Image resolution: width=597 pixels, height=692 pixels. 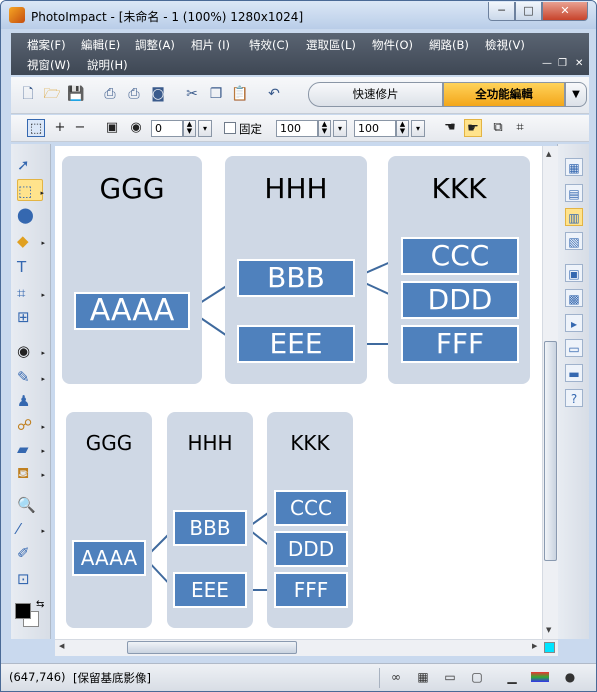 I want to click on transform-icon: ⧉, so click(x=498, y=128).